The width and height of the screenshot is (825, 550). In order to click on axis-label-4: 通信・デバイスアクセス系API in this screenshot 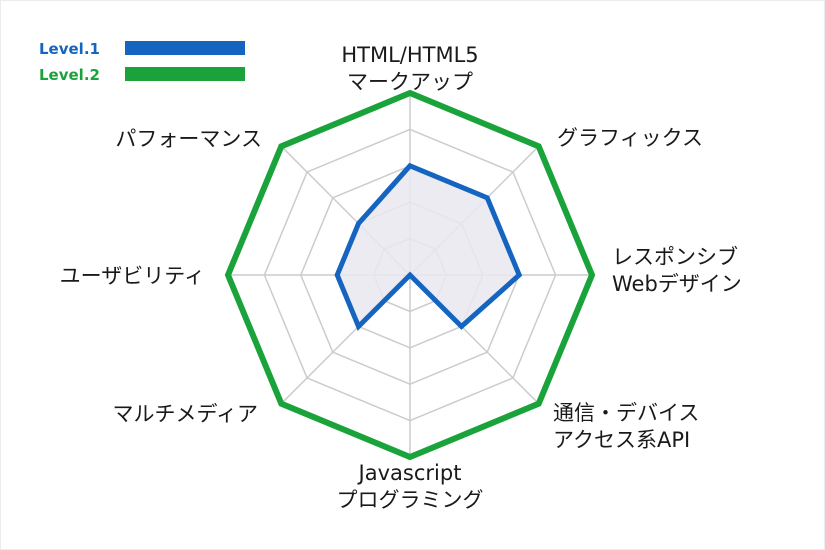, I will do `click(626, 426)`.